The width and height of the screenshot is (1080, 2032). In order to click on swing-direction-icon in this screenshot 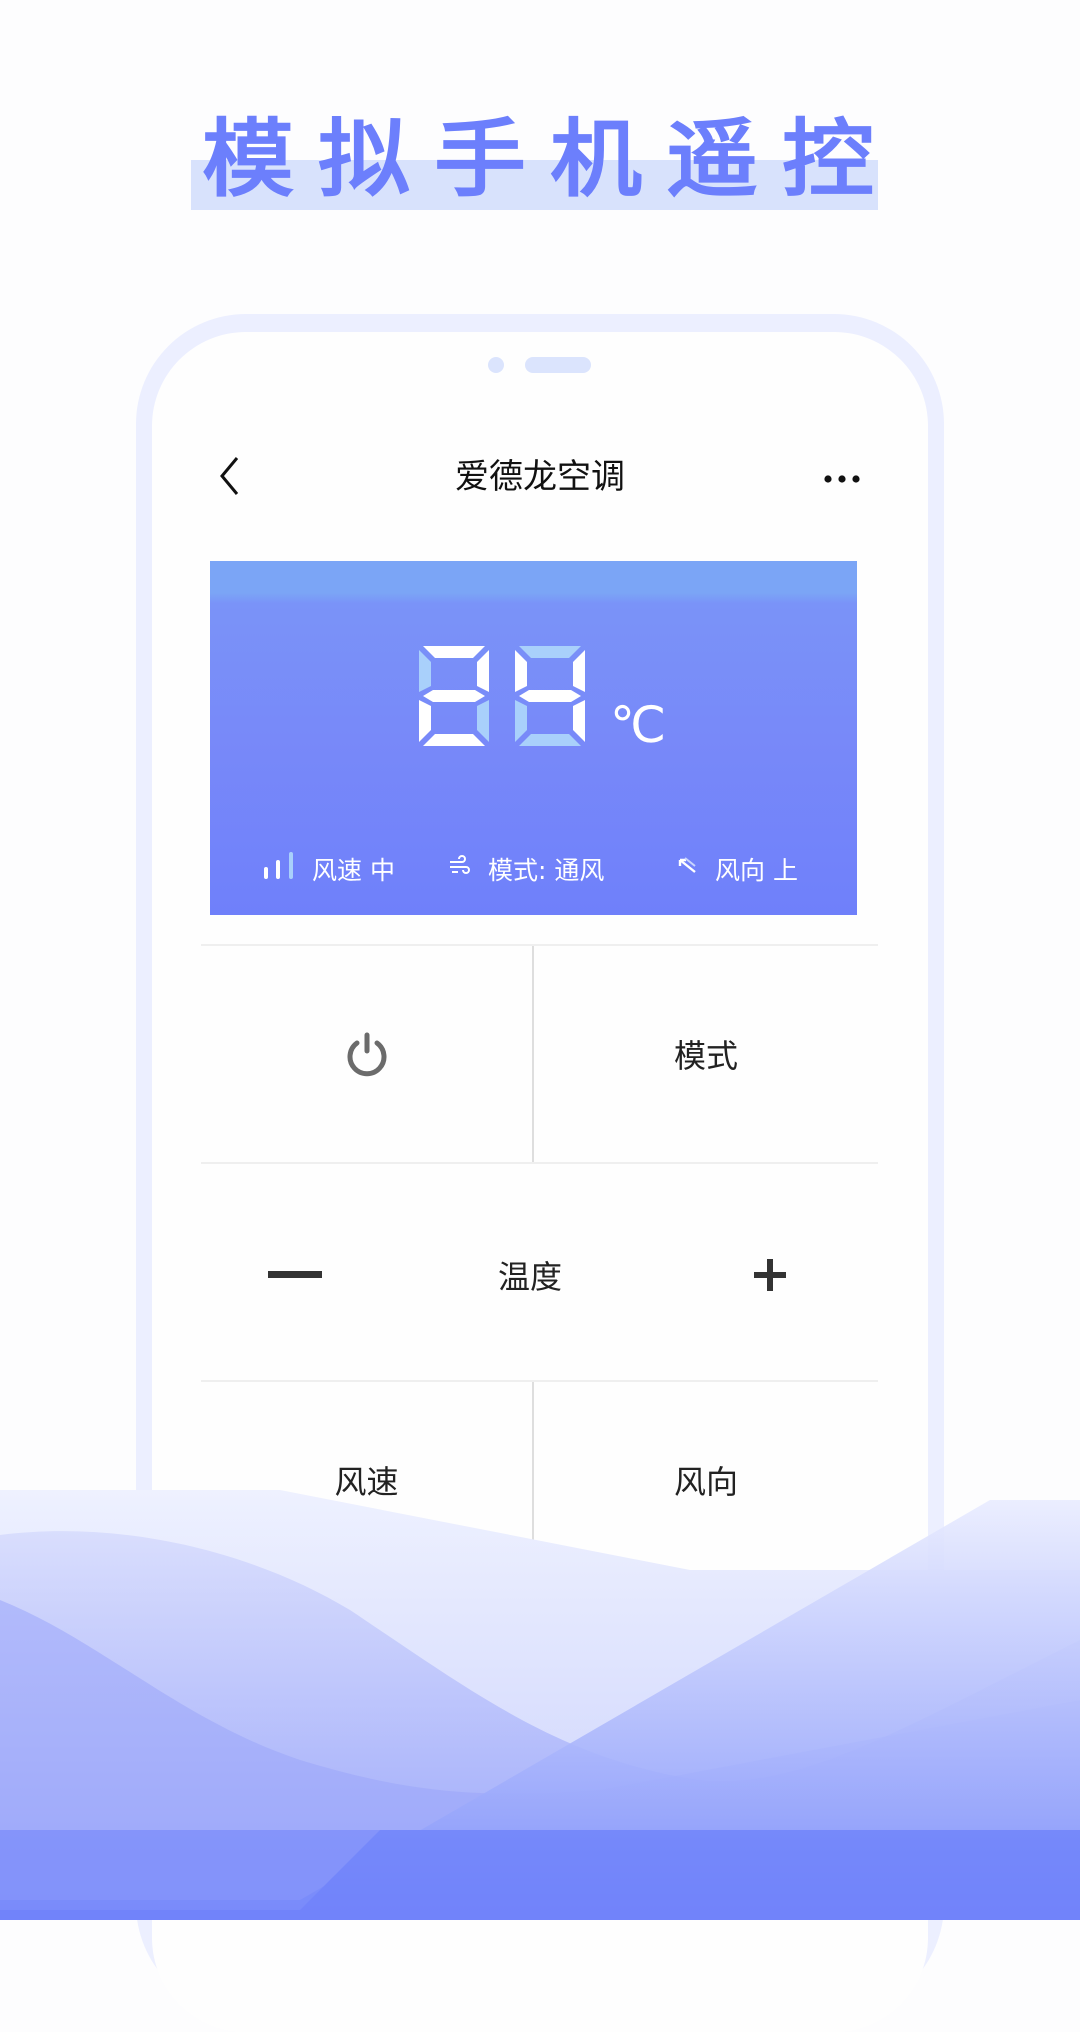, I will do `click(687, 869)`.